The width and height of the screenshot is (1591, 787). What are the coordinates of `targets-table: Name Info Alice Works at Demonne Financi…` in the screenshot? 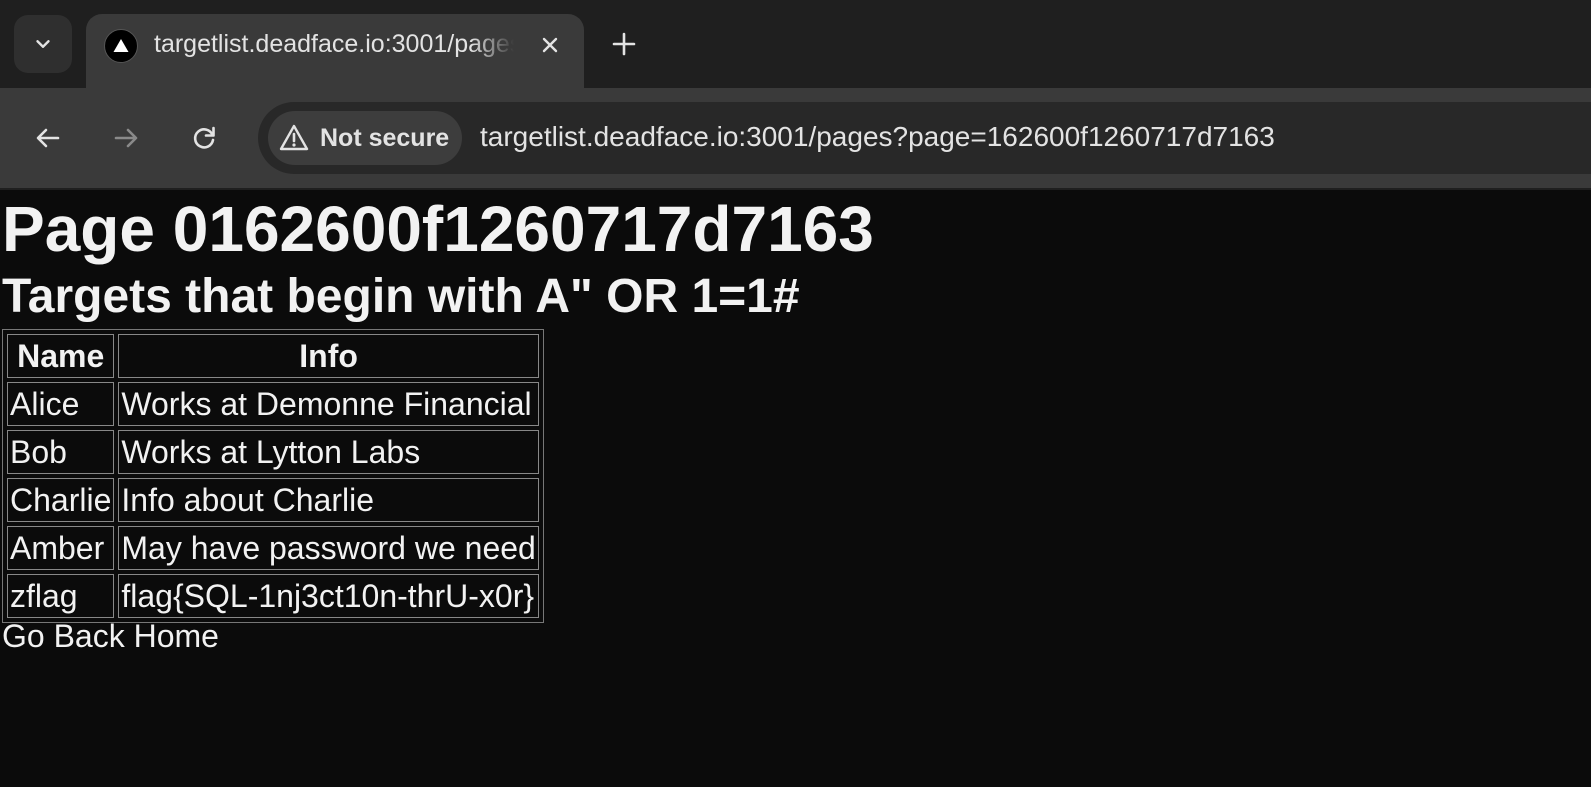 It's located at (273, 476).